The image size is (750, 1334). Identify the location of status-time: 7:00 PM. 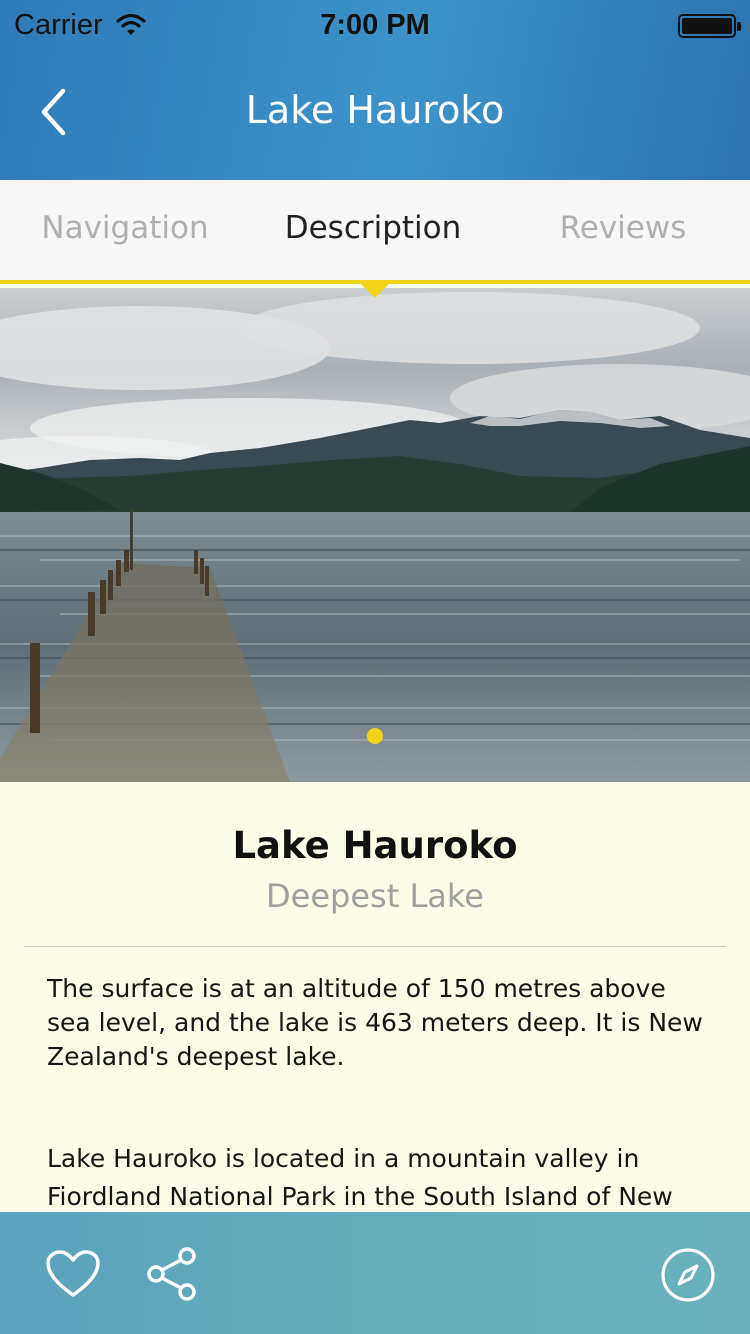
(375, 25).